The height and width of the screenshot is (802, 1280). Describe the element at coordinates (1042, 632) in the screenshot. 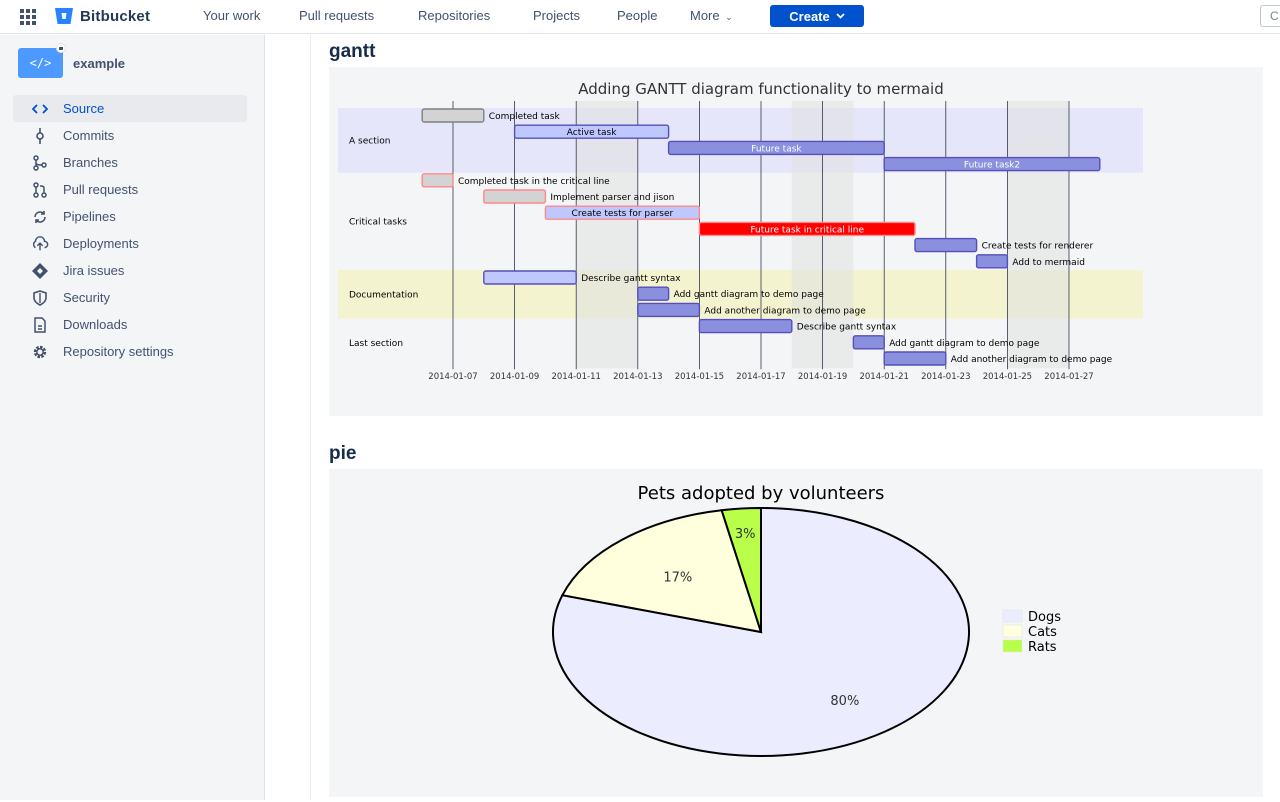

I see `pie-legend-label: Cats` at that location.